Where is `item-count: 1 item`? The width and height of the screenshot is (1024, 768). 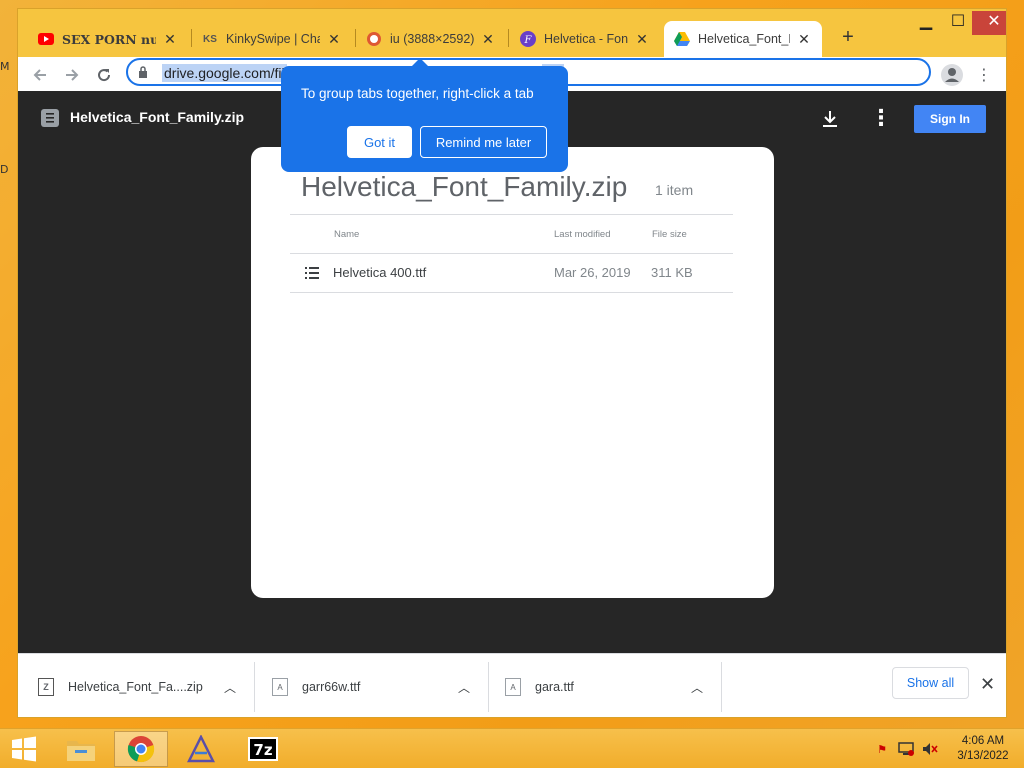
item-count: 1 item is located at coordinates (674, 190).